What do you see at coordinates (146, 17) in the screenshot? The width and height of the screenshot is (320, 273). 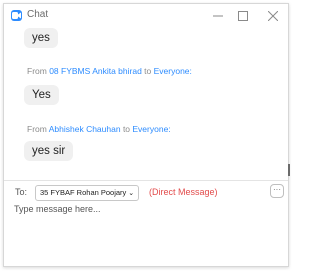 I see `title-bar: Chat` at bounding box center [146, 17].